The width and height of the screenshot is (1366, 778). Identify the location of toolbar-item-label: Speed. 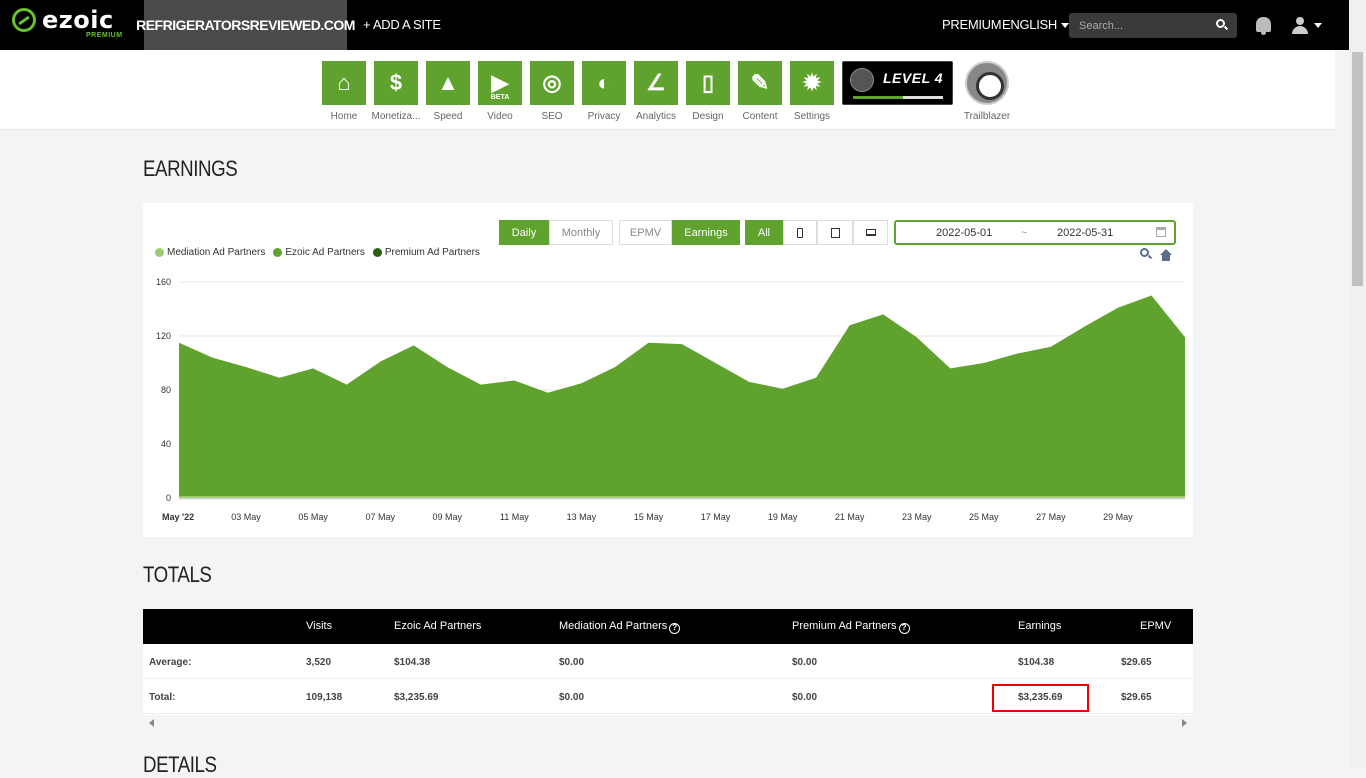
(448, 116).